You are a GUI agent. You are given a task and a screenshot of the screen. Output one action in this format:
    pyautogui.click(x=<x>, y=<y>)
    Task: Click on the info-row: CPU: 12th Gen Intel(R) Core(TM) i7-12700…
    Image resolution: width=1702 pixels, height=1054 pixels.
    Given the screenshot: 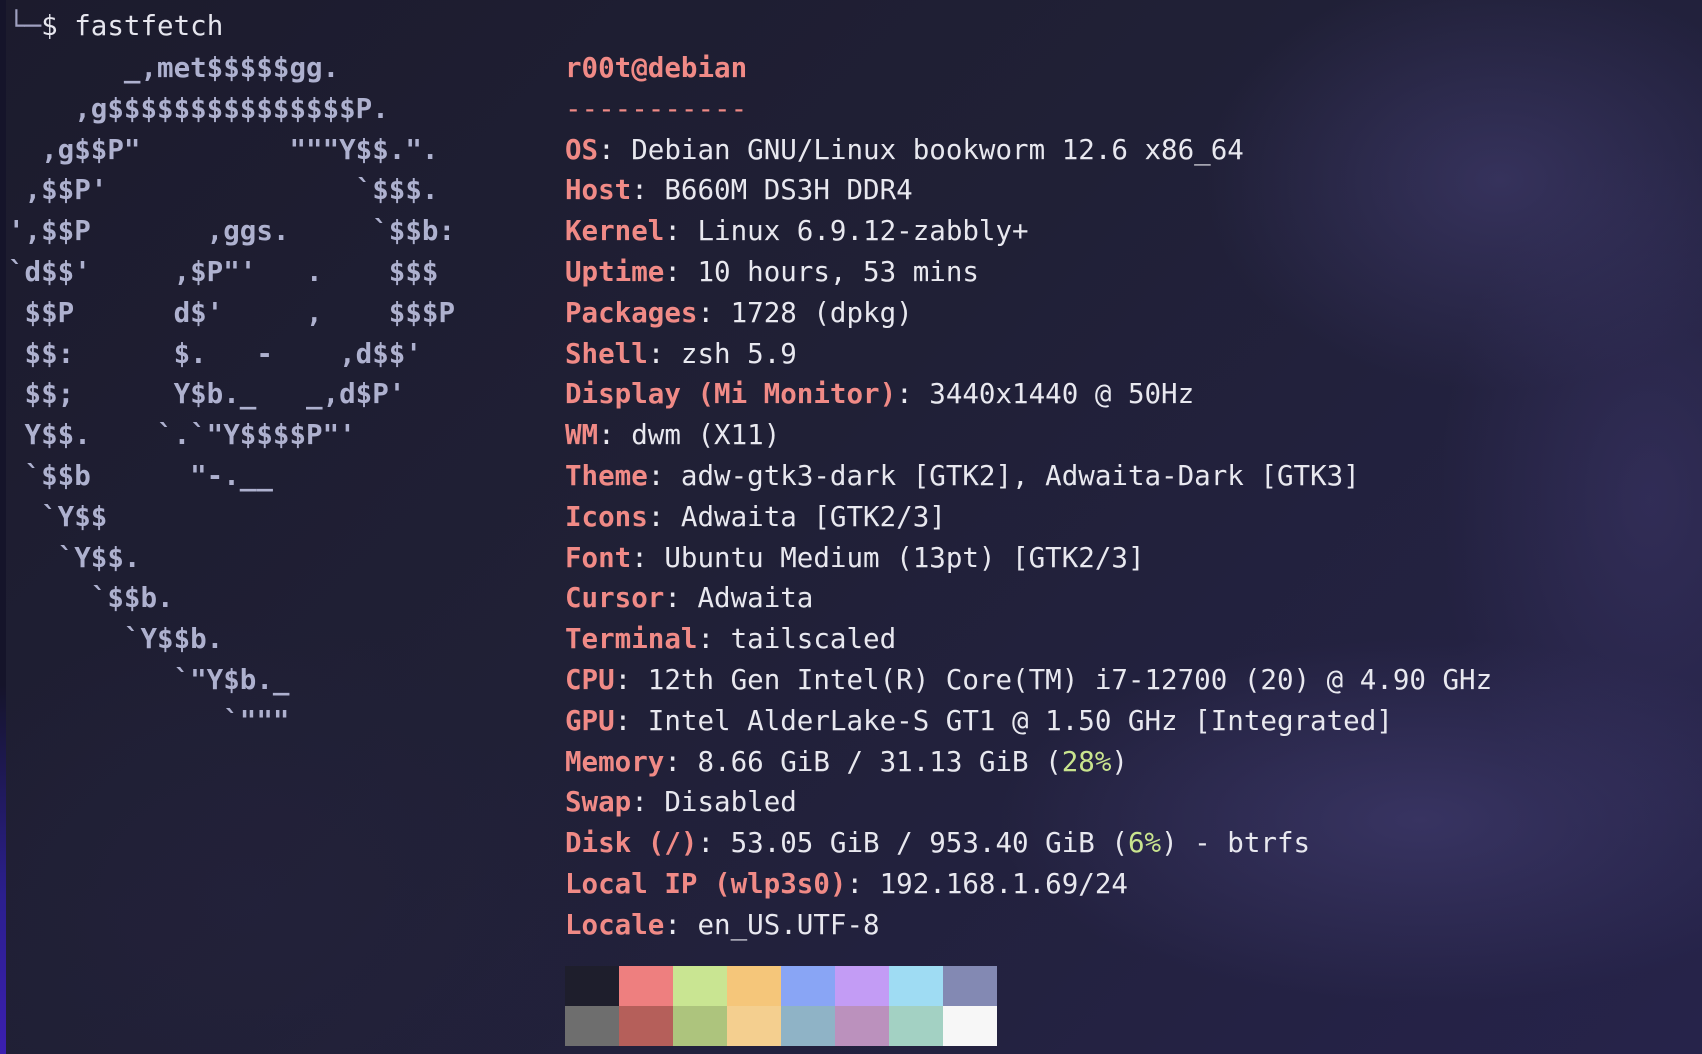 What is the action you would take?
    pyautogui.click(x=1028, y=680)
    